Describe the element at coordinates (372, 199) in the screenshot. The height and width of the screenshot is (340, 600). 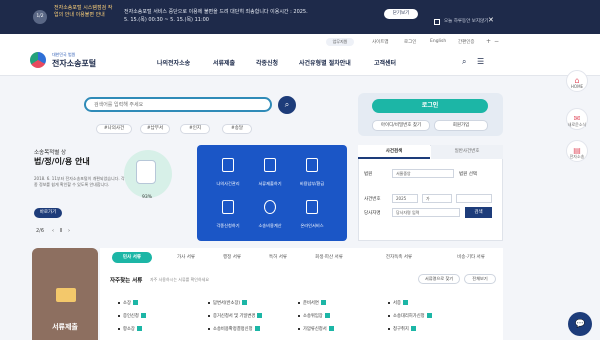
I see `case-number-label: 사건번호` at that location.